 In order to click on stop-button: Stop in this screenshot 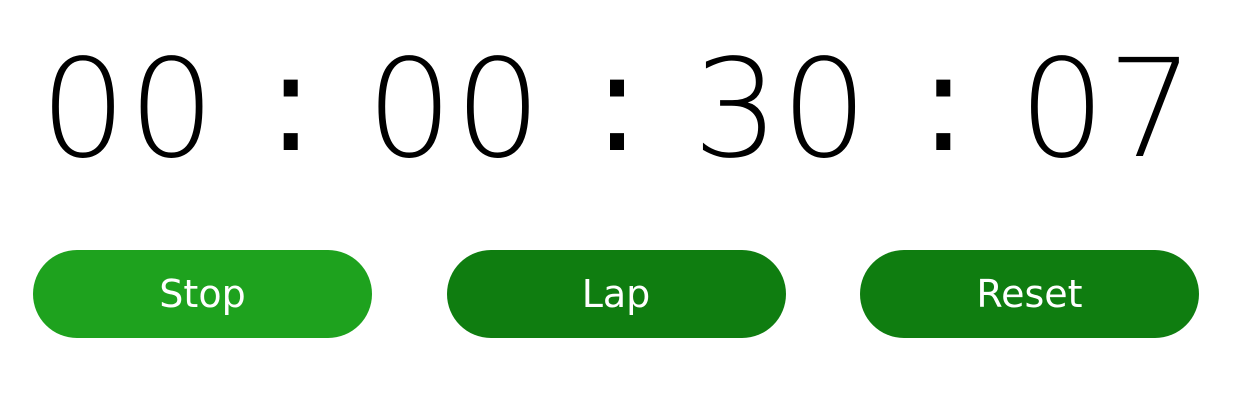, I will do `click(202, 294)`.